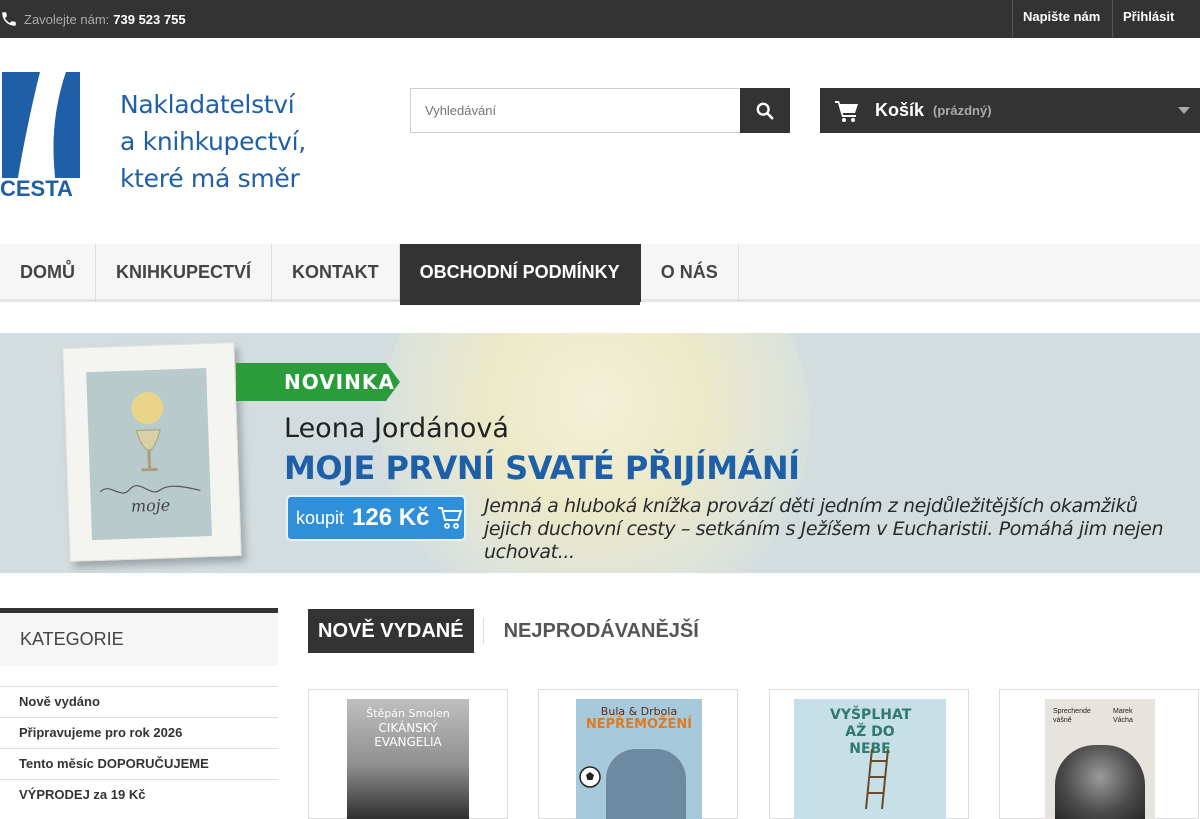 This screenshot has width=1200, height=819. Describe the element at coordinates (690, 273) in the screenshot. I see `nav-item-about: O NÁS` at that location.